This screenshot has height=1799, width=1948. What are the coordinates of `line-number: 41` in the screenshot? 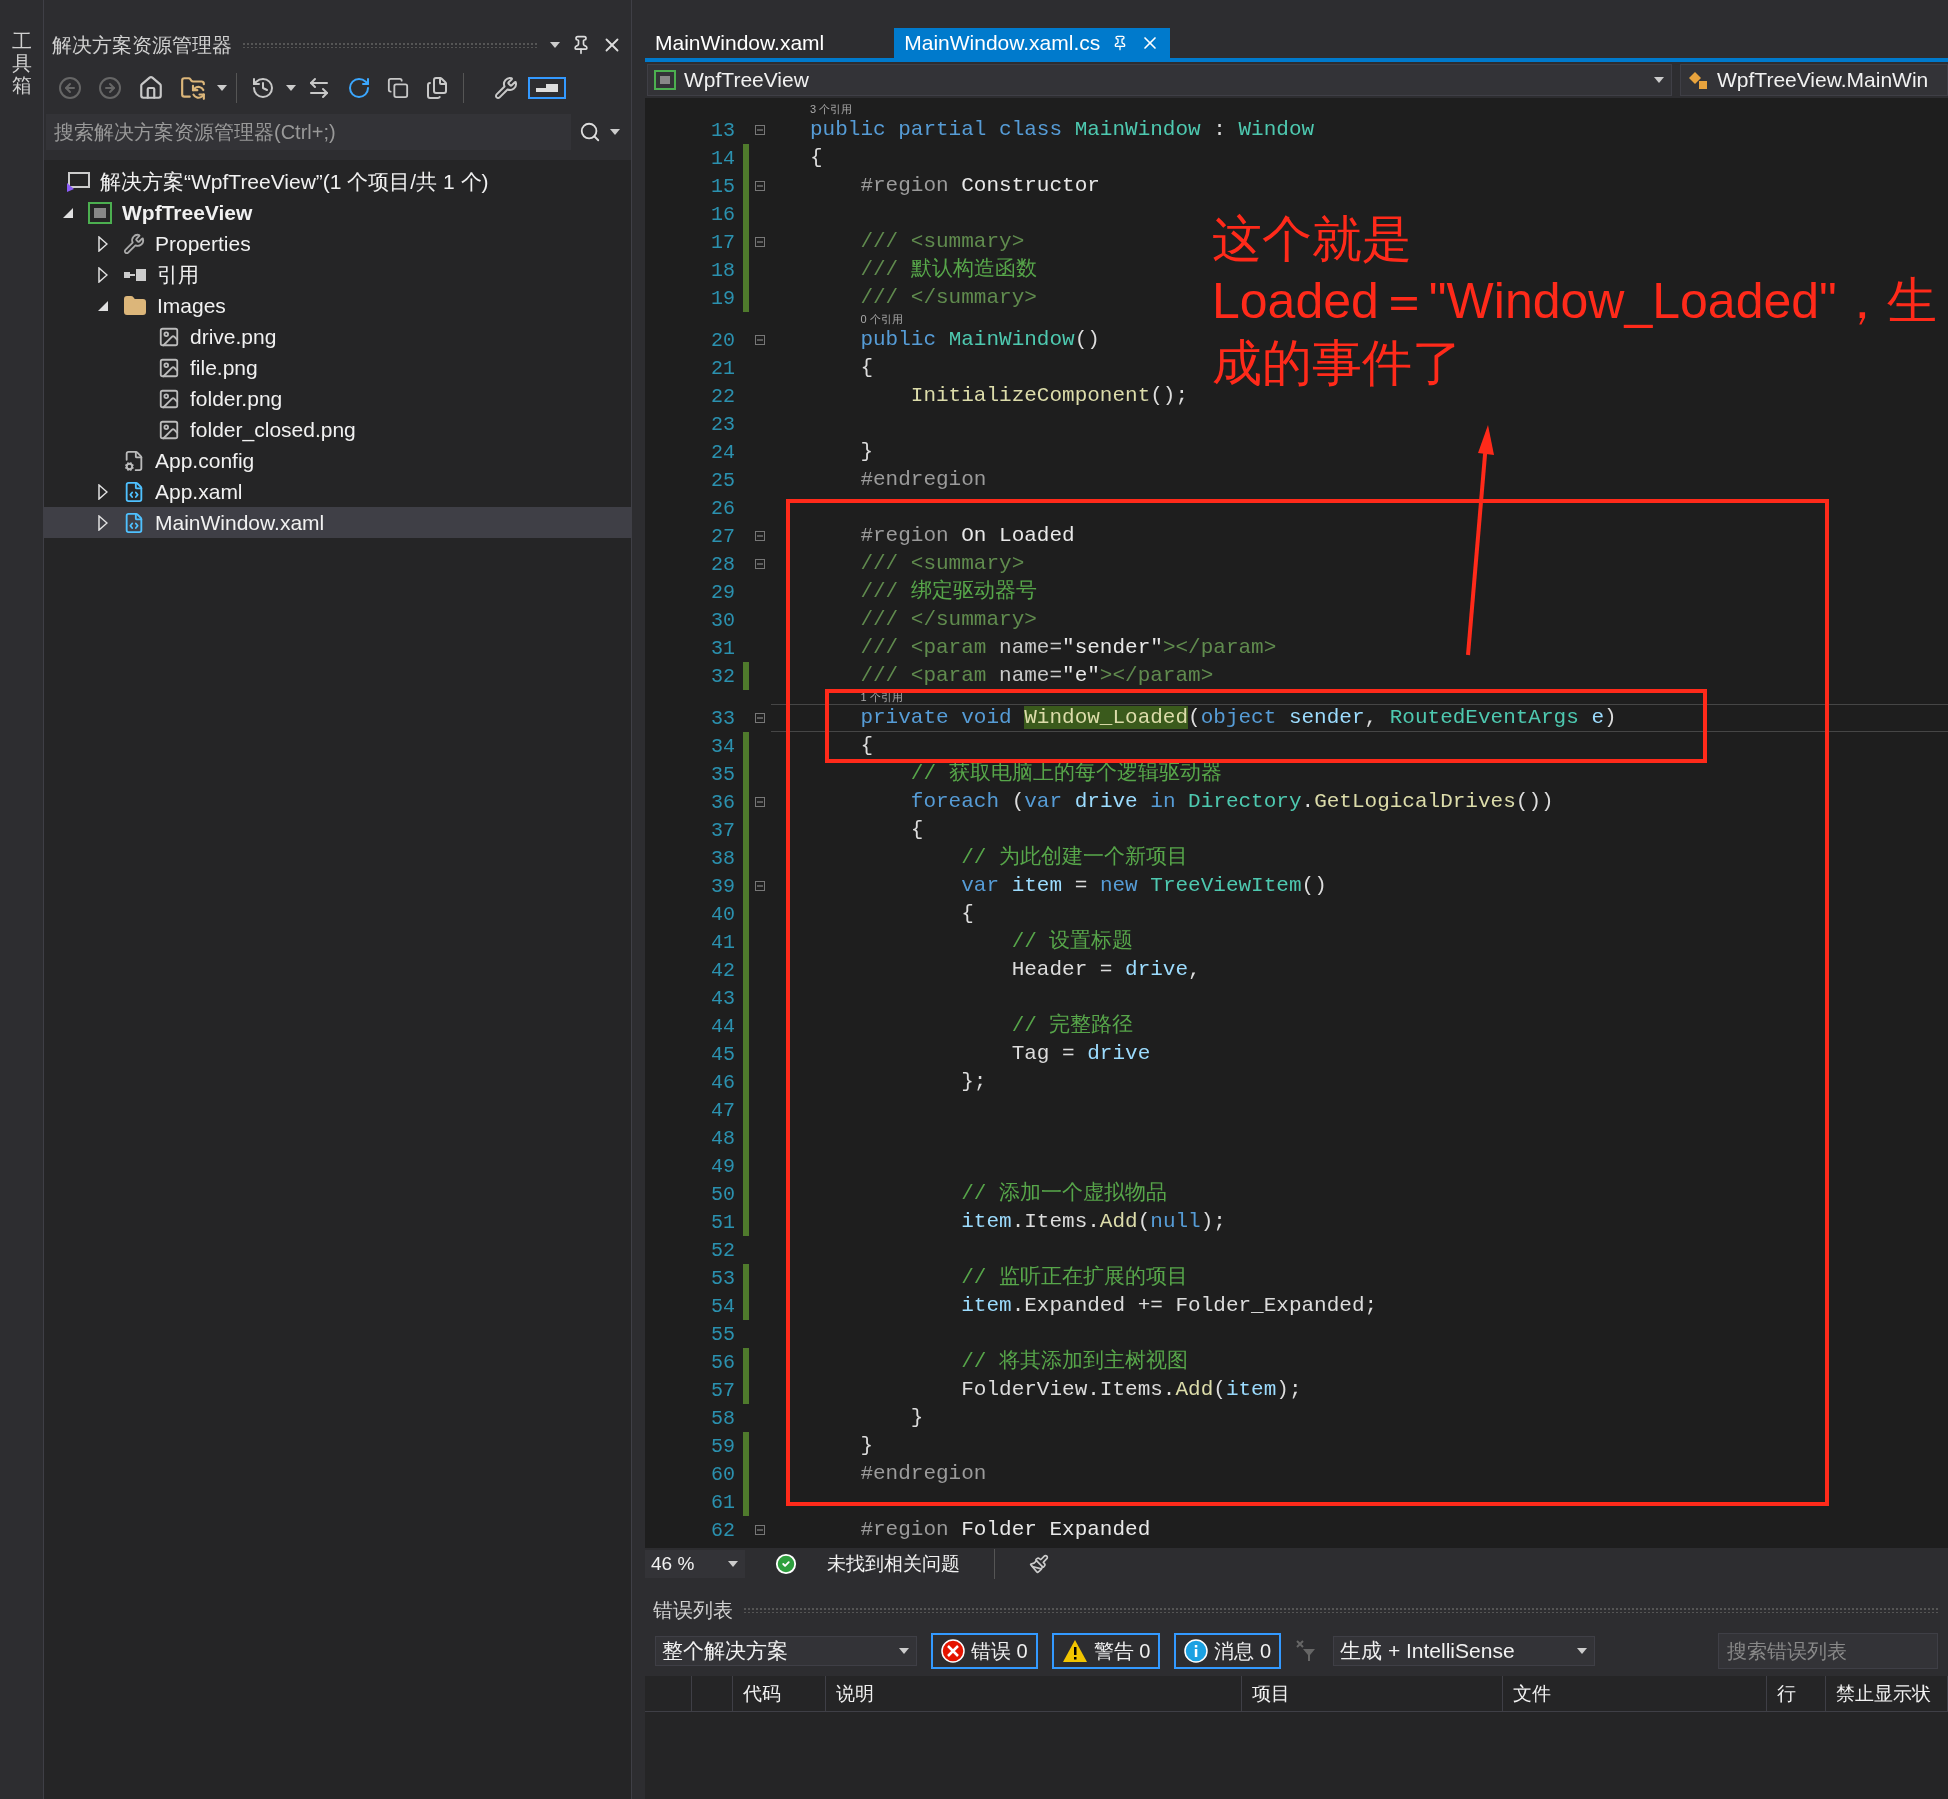 It's located at (722, 942).